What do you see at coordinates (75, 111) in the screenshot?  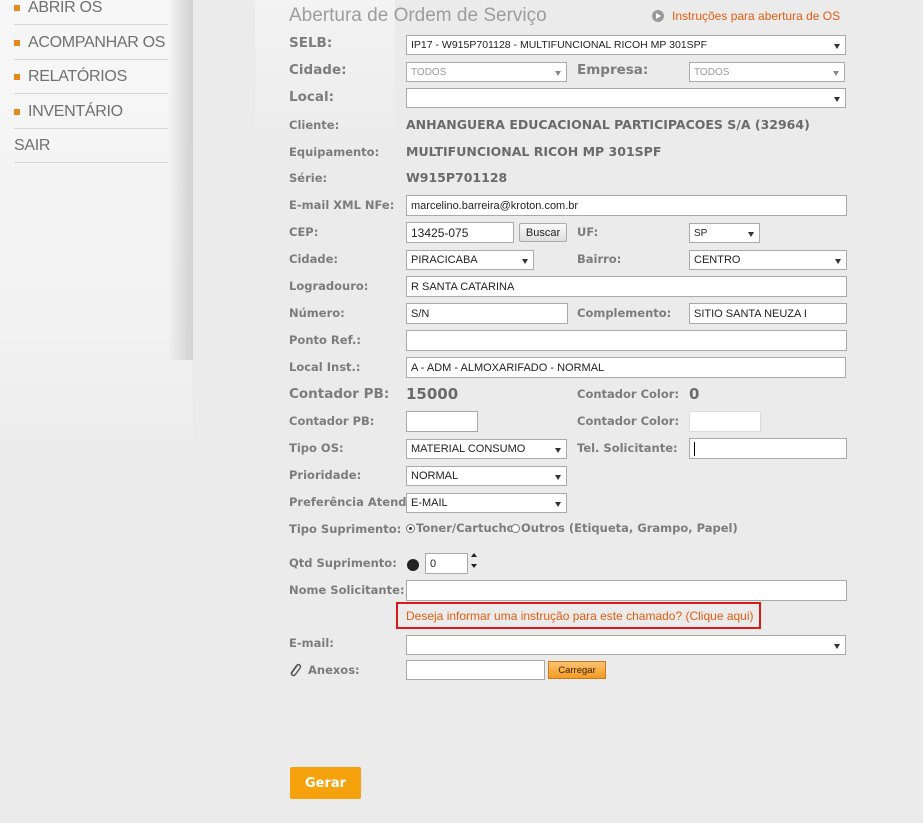 I see `sidebar-item-label: INVENTÁRIO` at bounding box center [75, 111].